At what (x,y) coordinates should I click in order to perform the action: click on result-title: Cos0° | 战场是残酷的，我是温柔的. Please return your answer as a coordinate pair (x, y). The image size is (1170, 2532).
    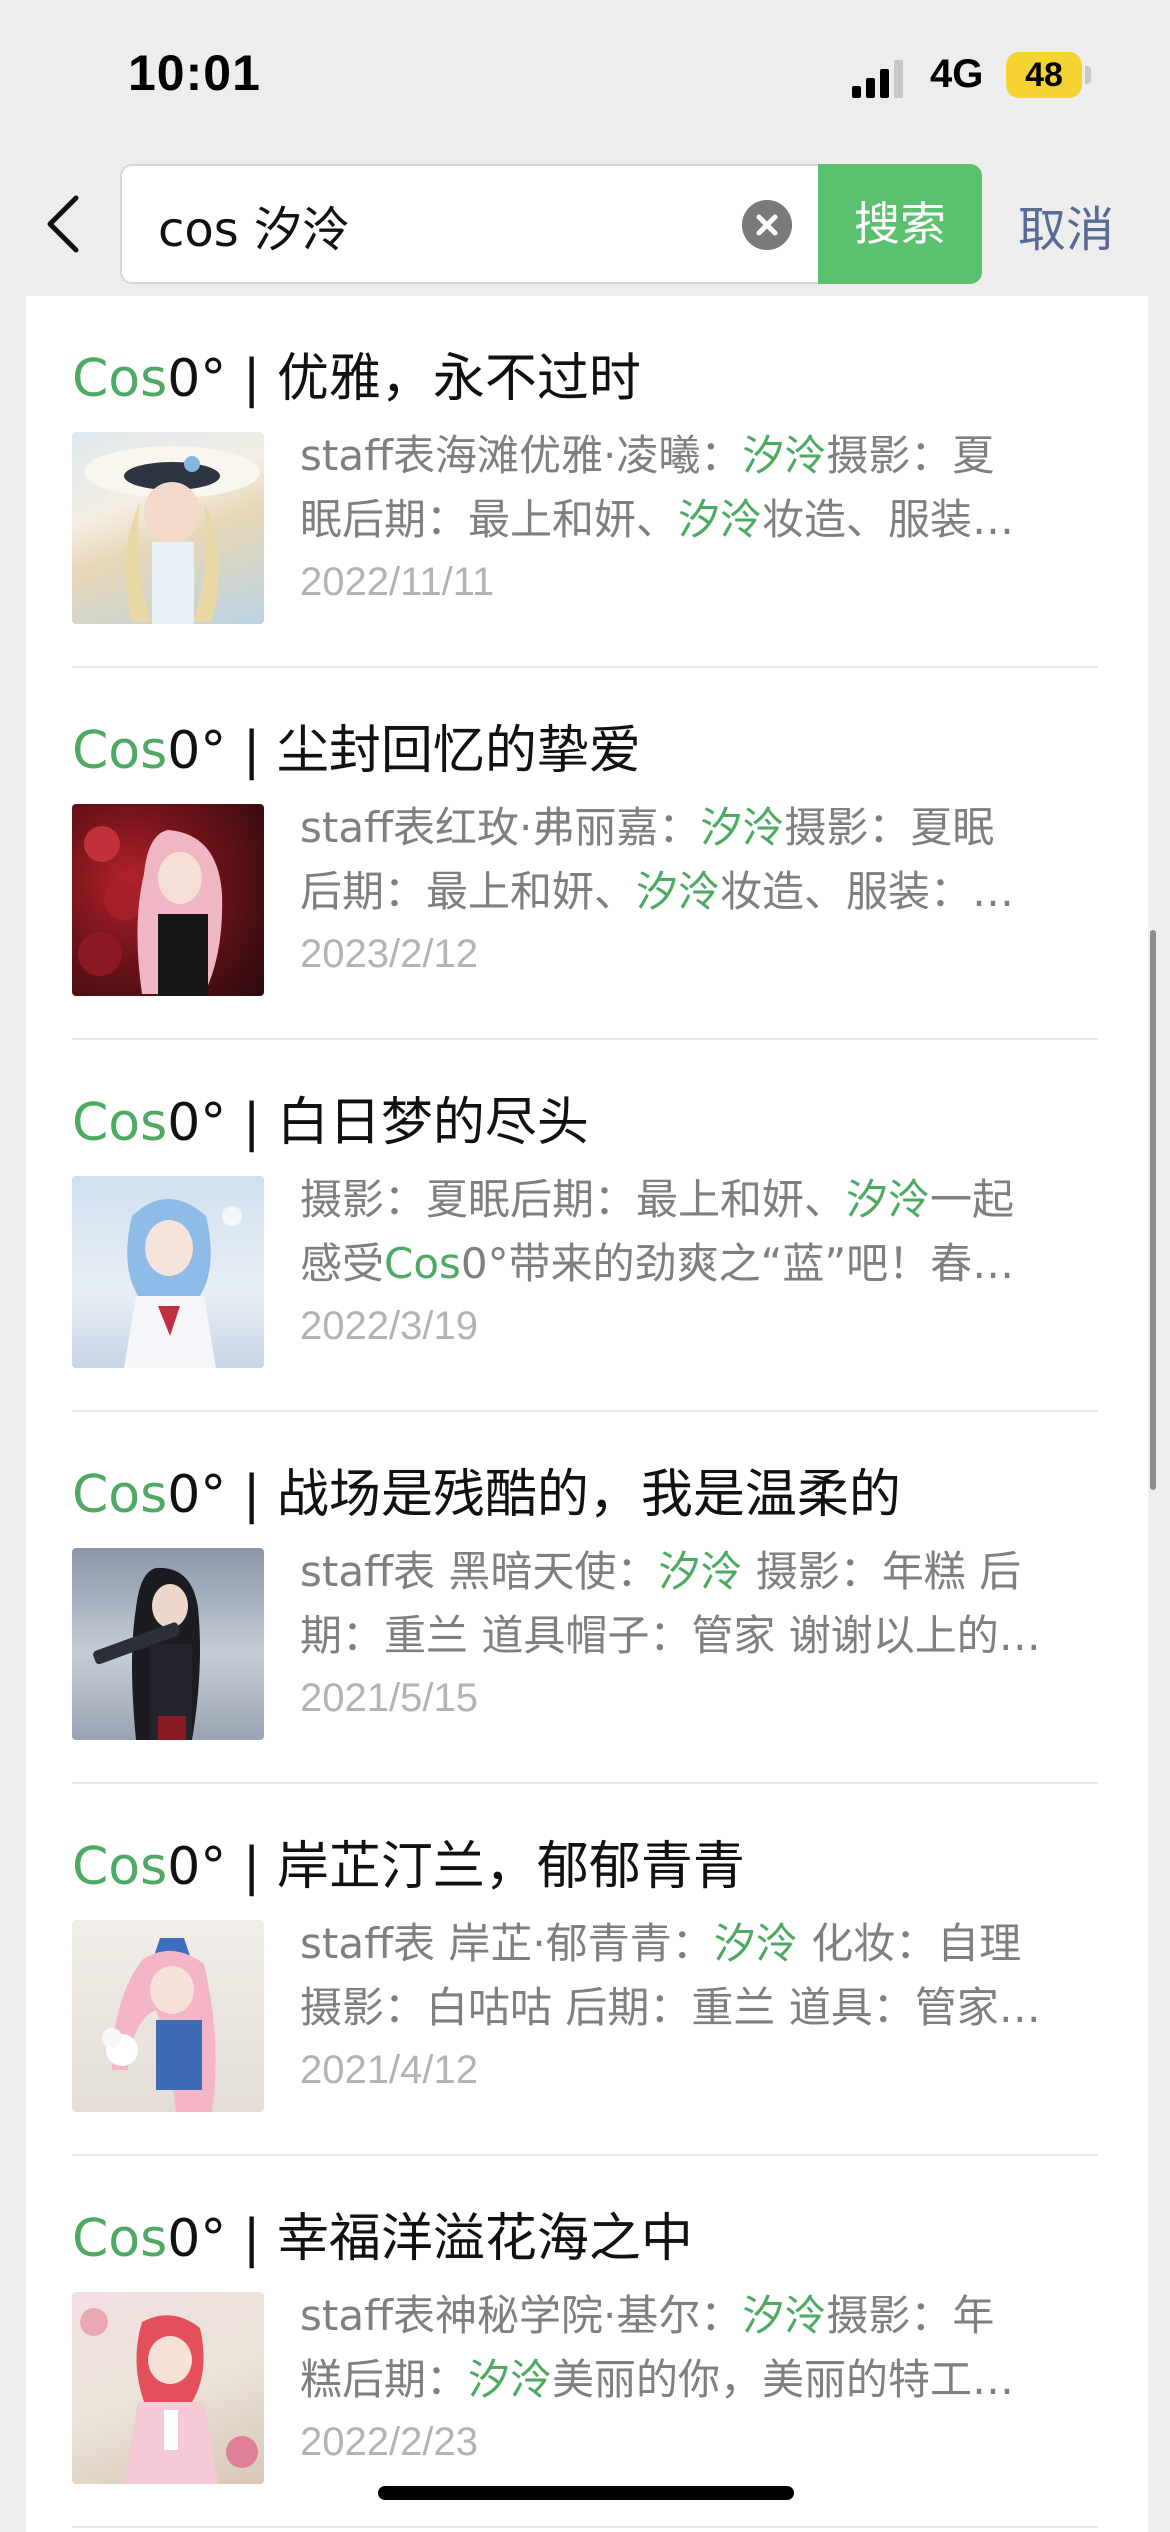
    Looking at the image, I should click on (486, 1489).